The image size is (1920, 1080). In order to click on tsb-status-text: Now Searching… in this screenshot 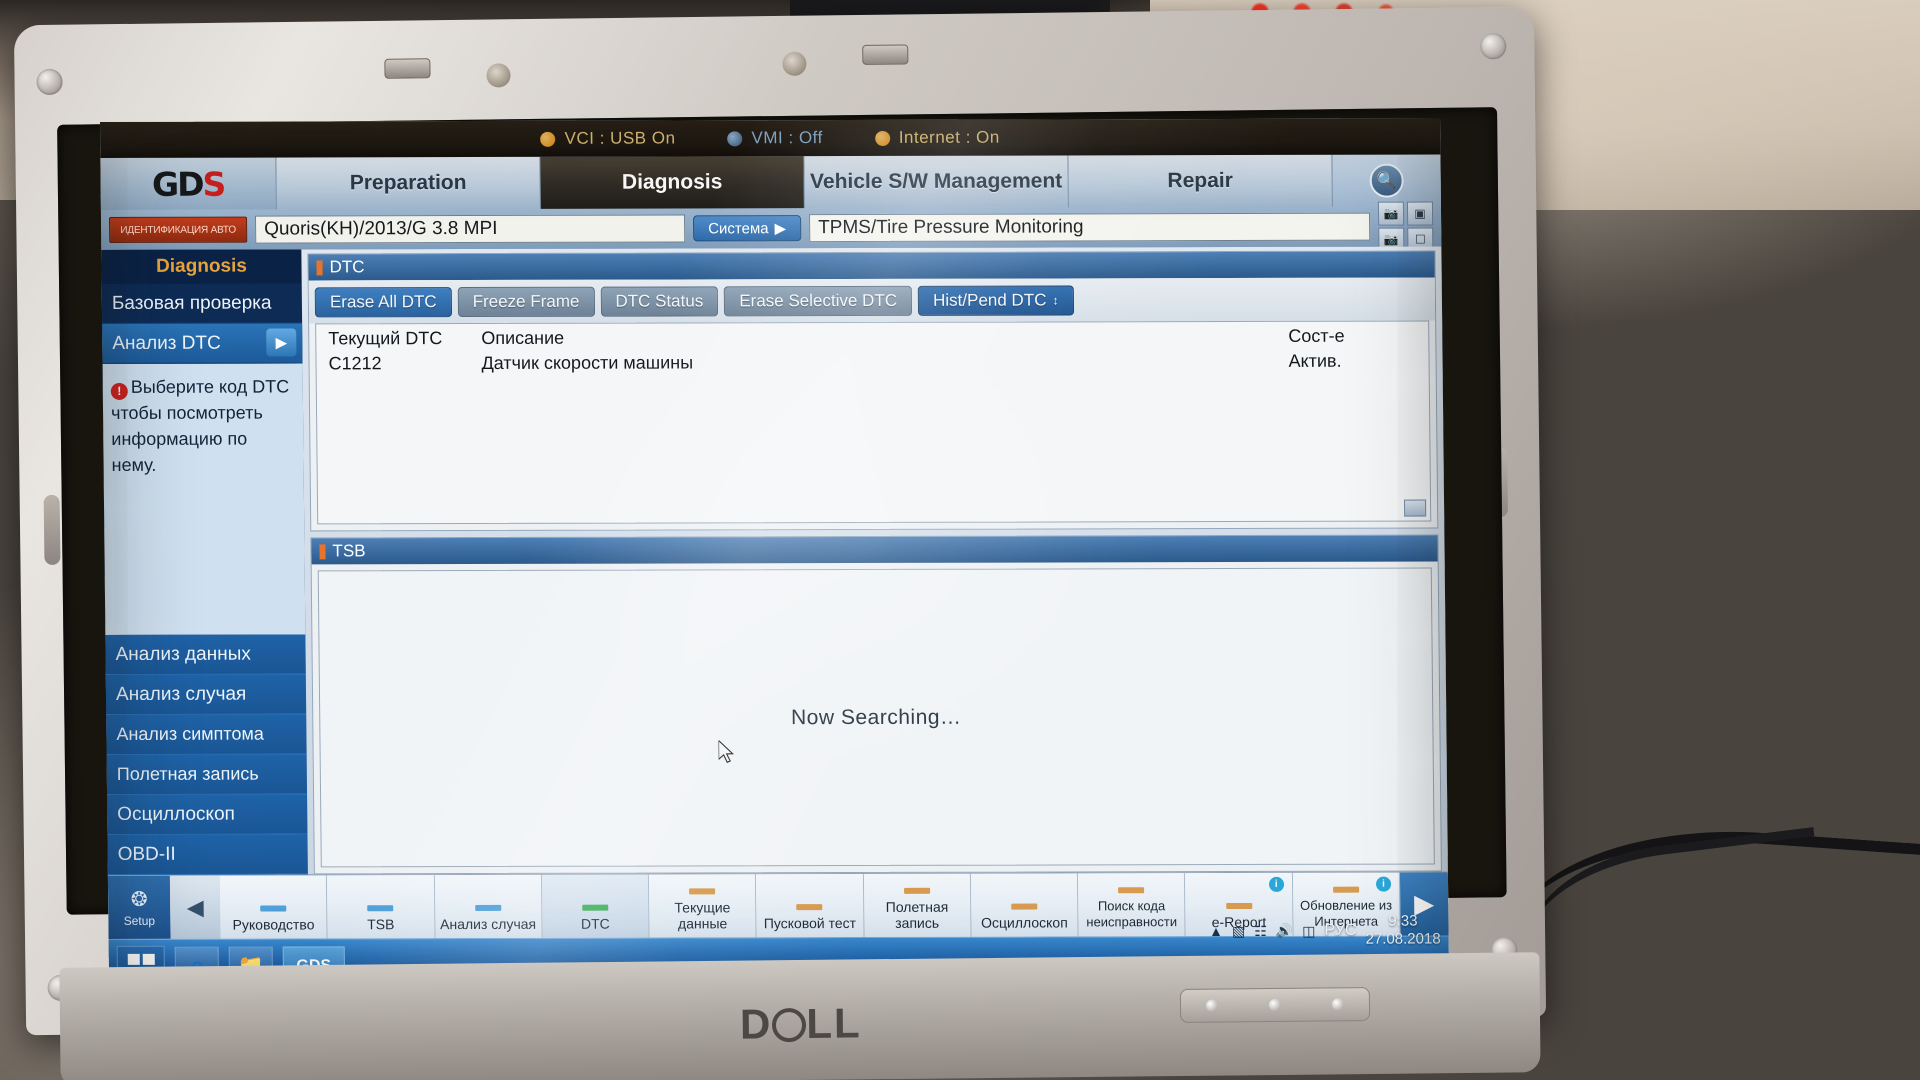, I will do `click(876, 717)`.